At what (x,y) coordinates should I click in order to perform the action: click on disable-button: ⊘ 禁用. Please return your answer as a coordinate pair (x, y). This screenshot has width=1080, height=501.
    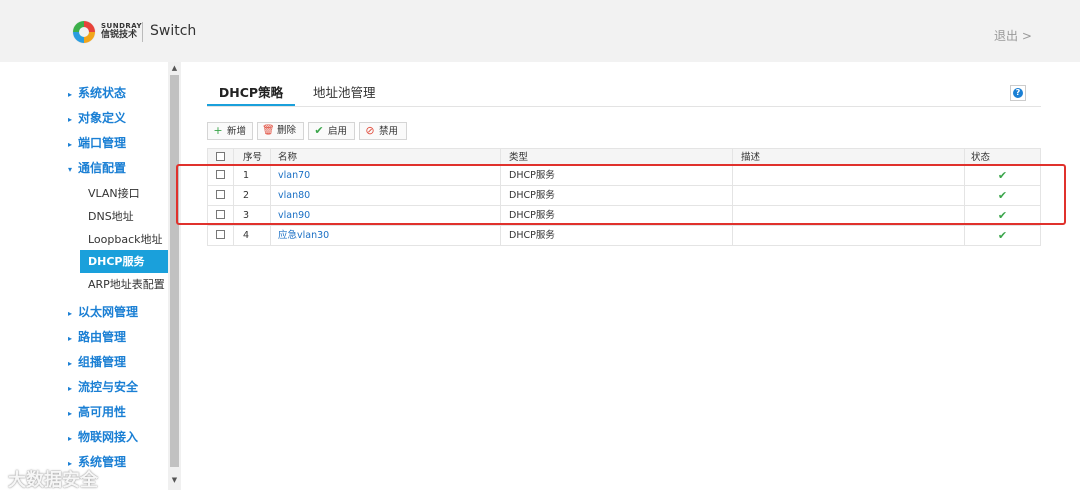
    Looking at the image, I should click on (383, 131).